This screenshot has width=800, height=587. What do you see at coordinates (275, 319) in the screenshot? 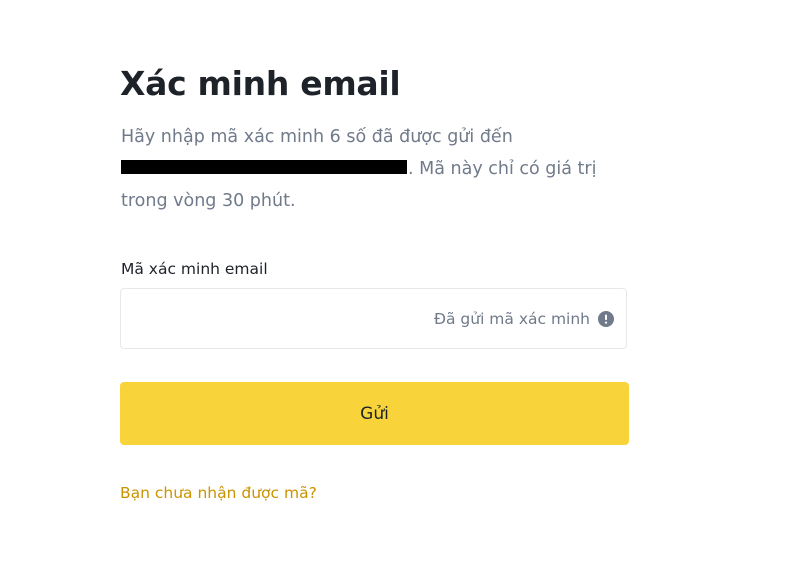
I see `verification-code-input` at bounding box center [275, 319].